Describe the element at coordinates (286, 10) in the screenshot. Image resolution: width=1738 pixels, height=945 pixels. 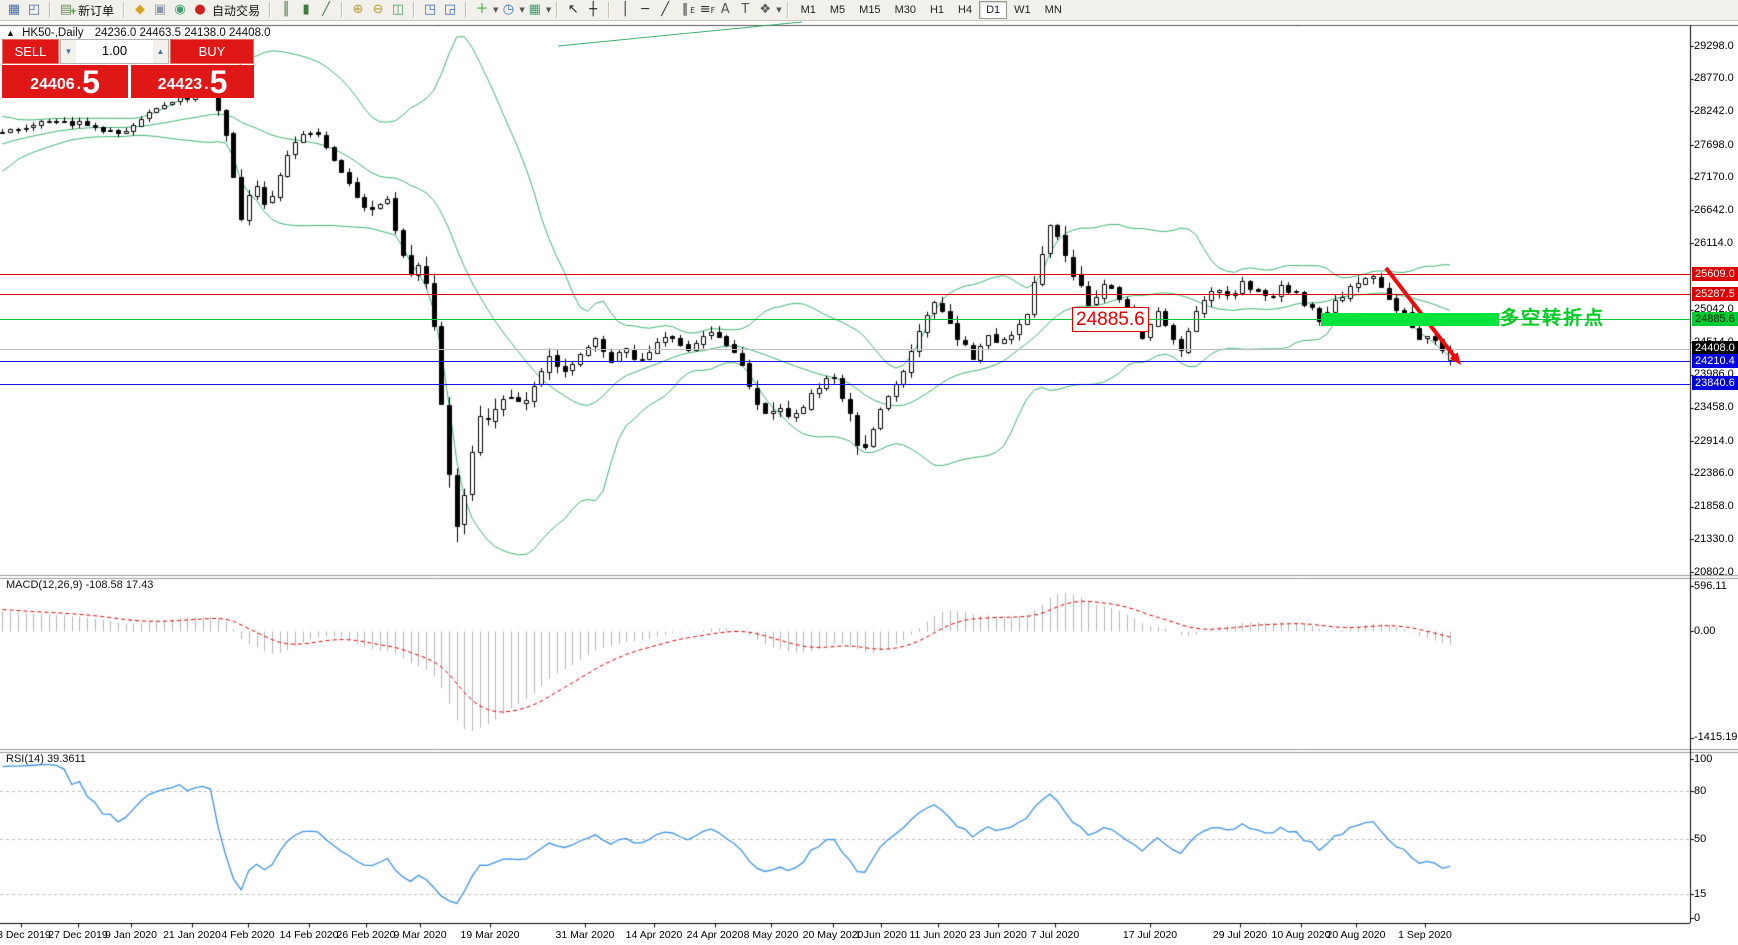
I see `bar-chart-icon: ║` at that location.